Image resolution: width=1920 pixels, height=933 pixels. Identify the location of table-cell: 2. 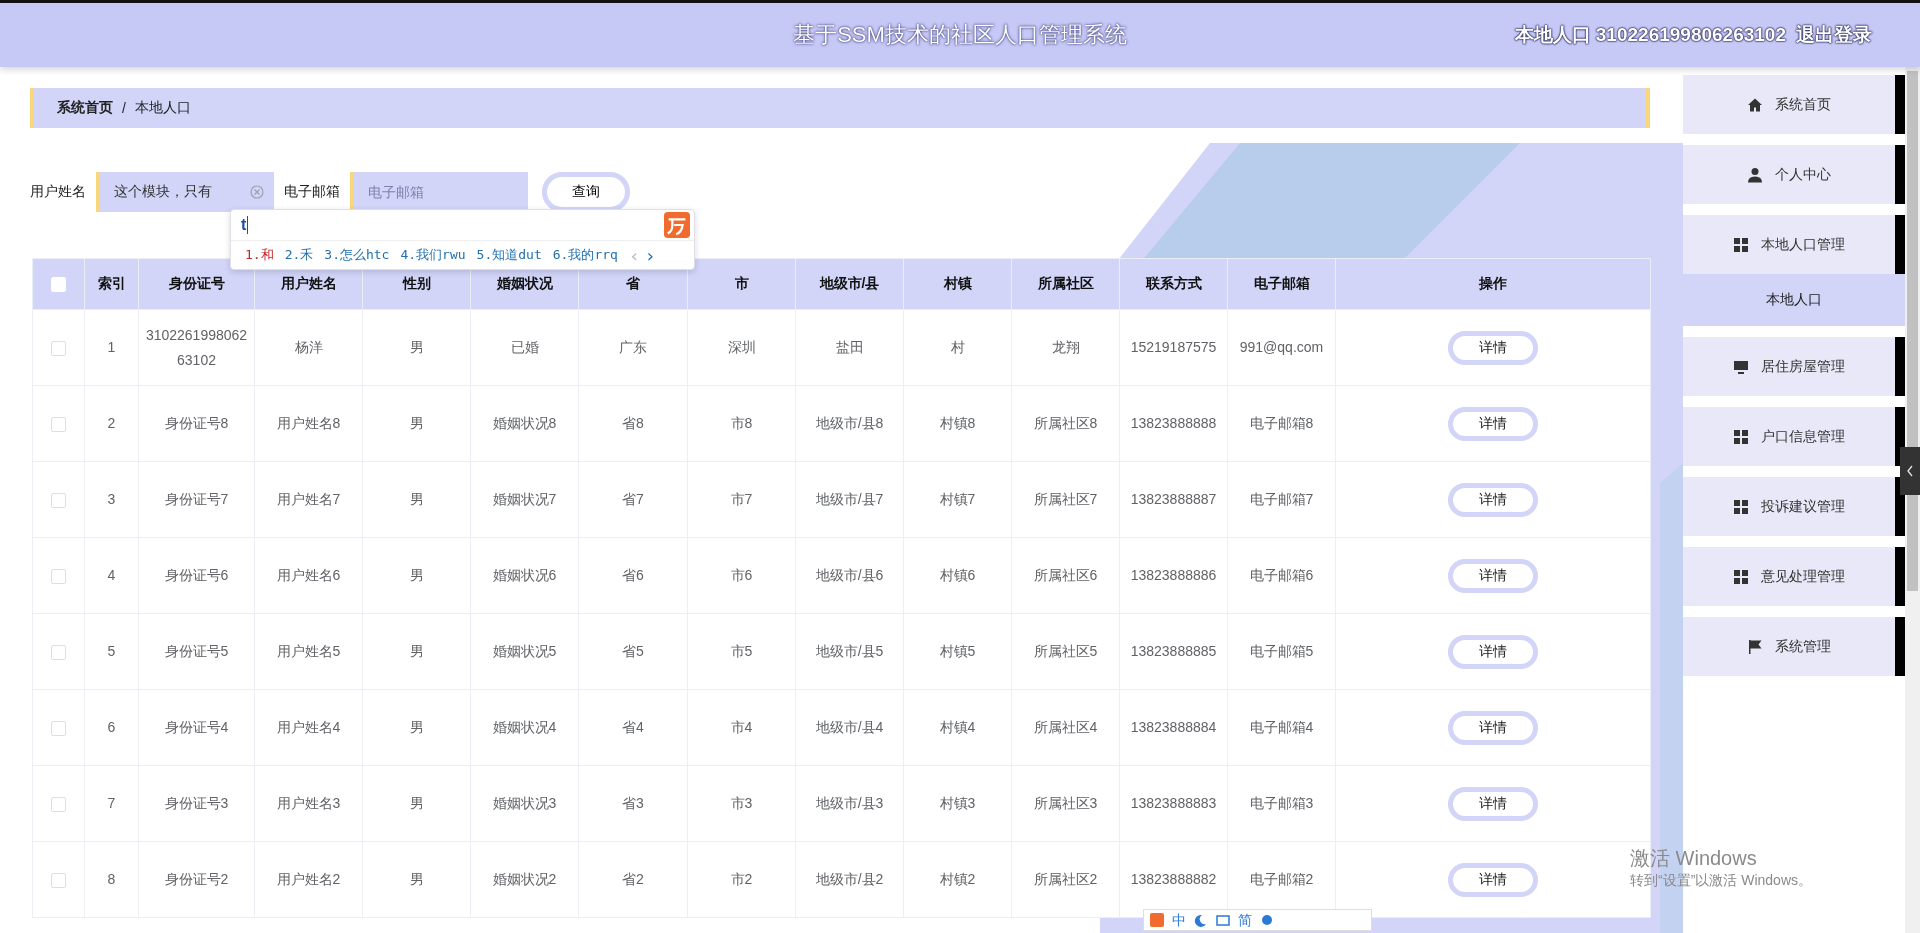
(111, 423).